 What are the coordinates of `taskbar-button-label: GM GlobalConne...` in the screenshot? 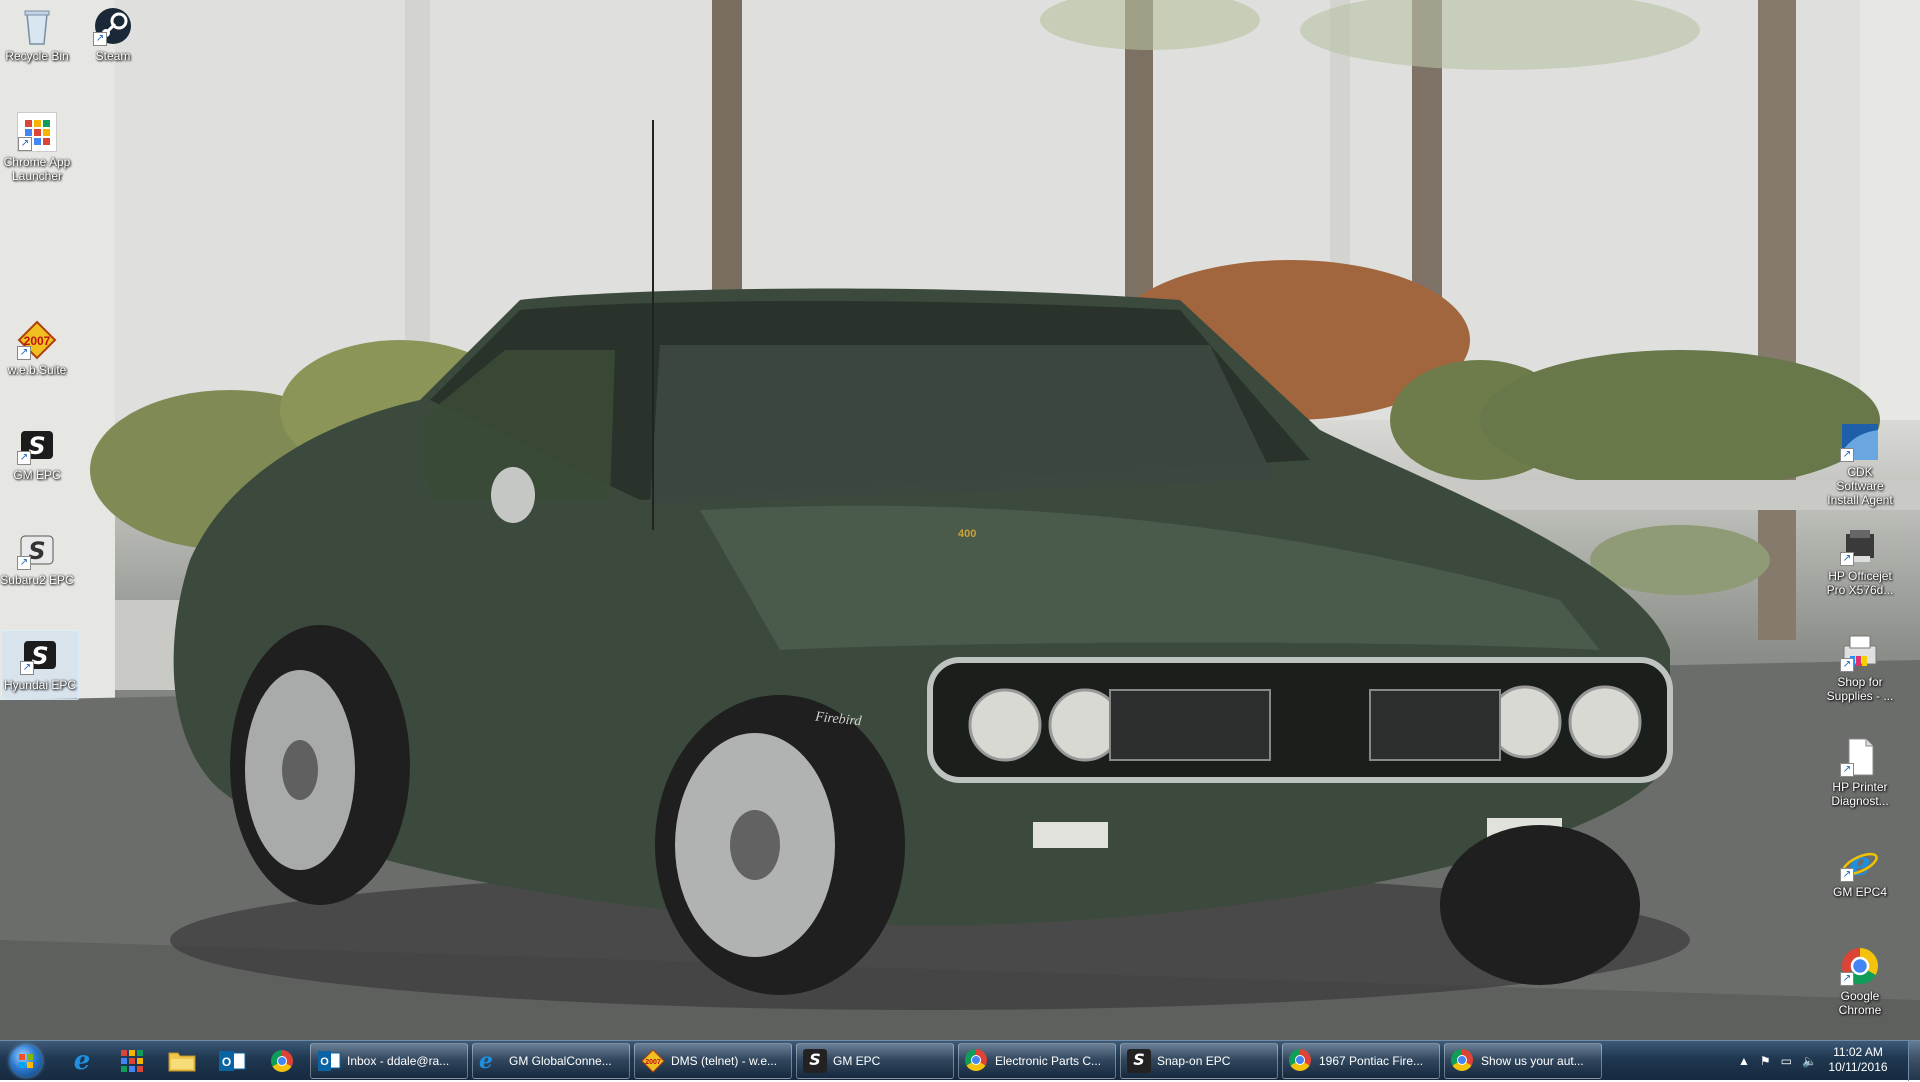 It's located at (560, 1061).